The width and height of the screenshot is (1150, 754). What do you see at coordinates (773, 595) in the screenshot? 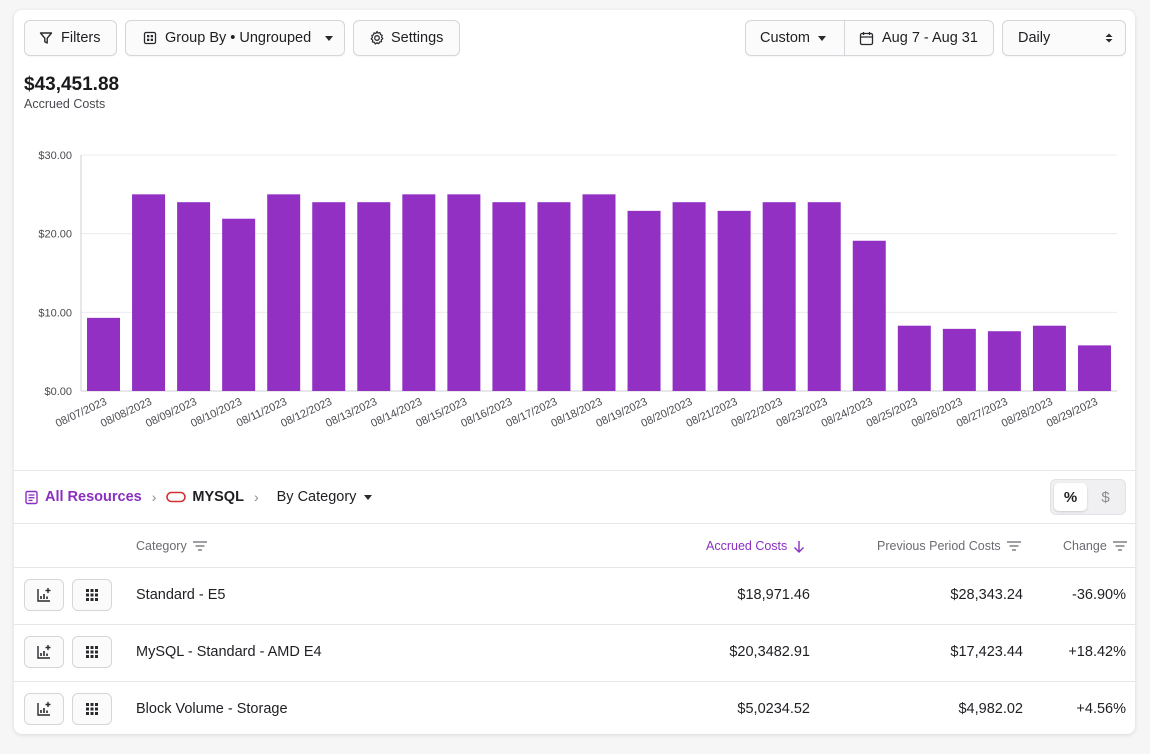
I see `row-accrued: $18,971.46` at bounding box center [773, 595].